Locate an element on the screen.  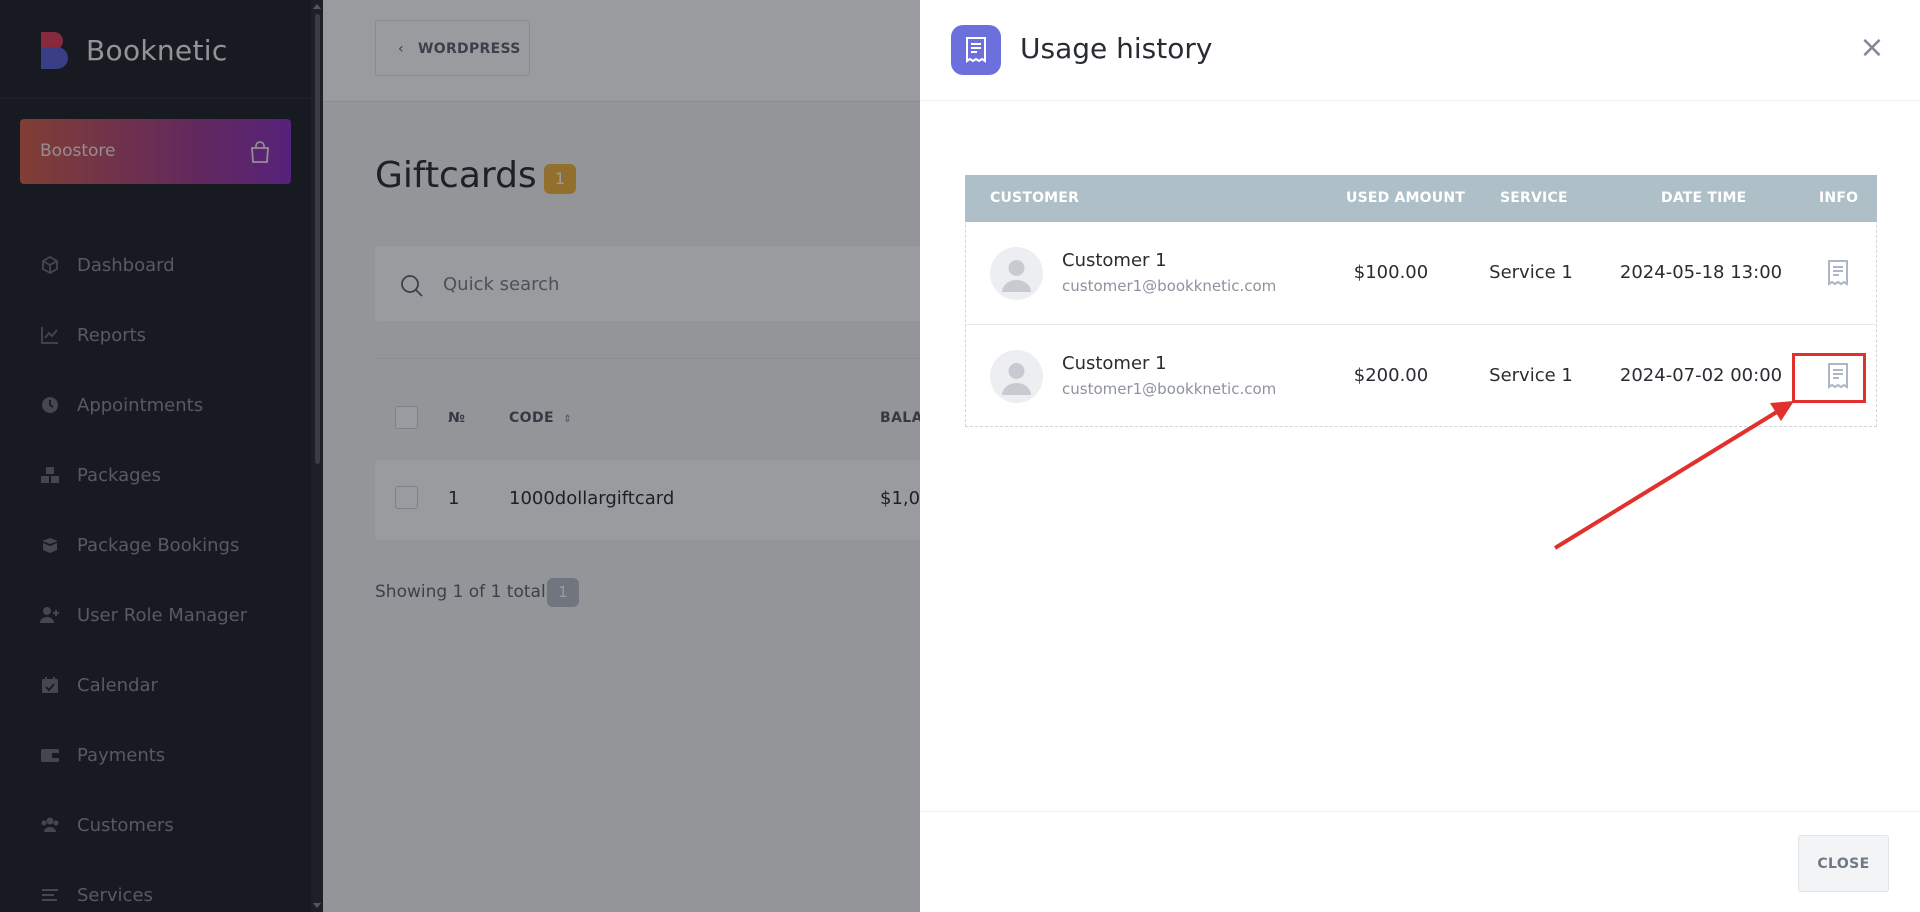
column-header-info: INFO is located at coordinates (1839, 198).